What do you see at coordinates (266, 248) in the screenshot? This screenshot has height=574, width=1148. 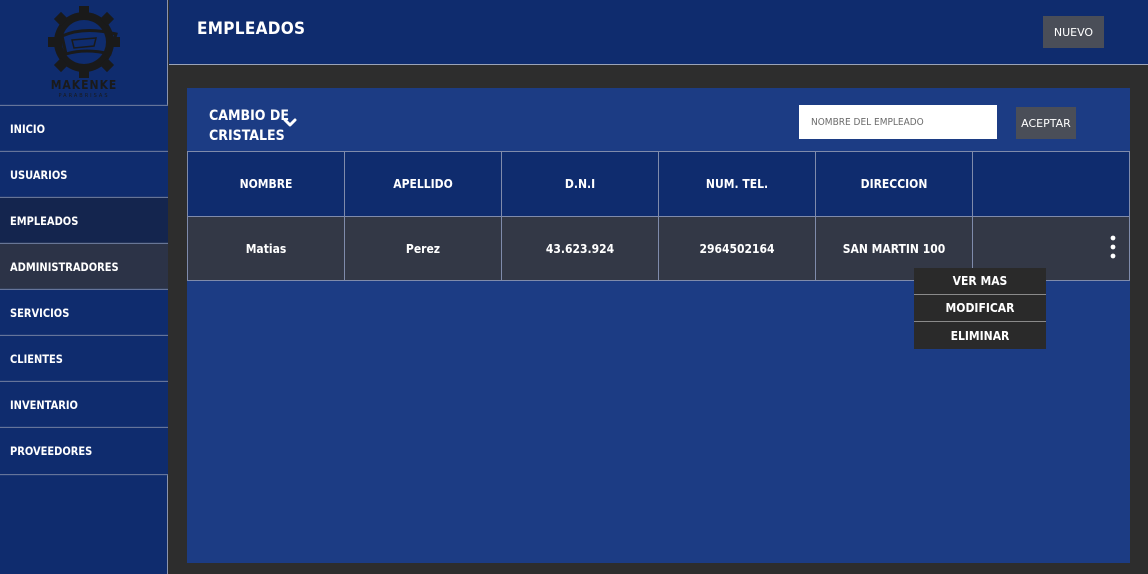 I see `cell-nombre: Matias` at bounding box center [266, 248].